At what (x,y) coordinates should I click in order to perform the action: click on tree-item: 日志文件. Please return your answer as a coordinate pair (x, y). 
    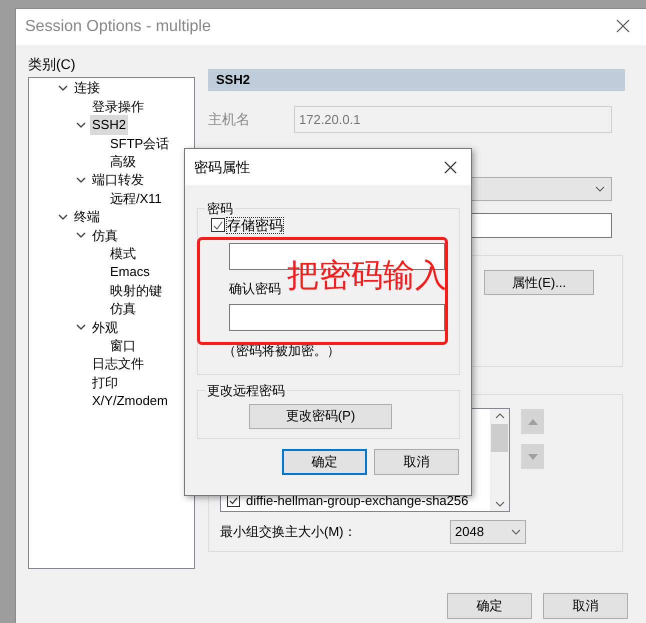
    Looking at the image, I should click on (118, 364).